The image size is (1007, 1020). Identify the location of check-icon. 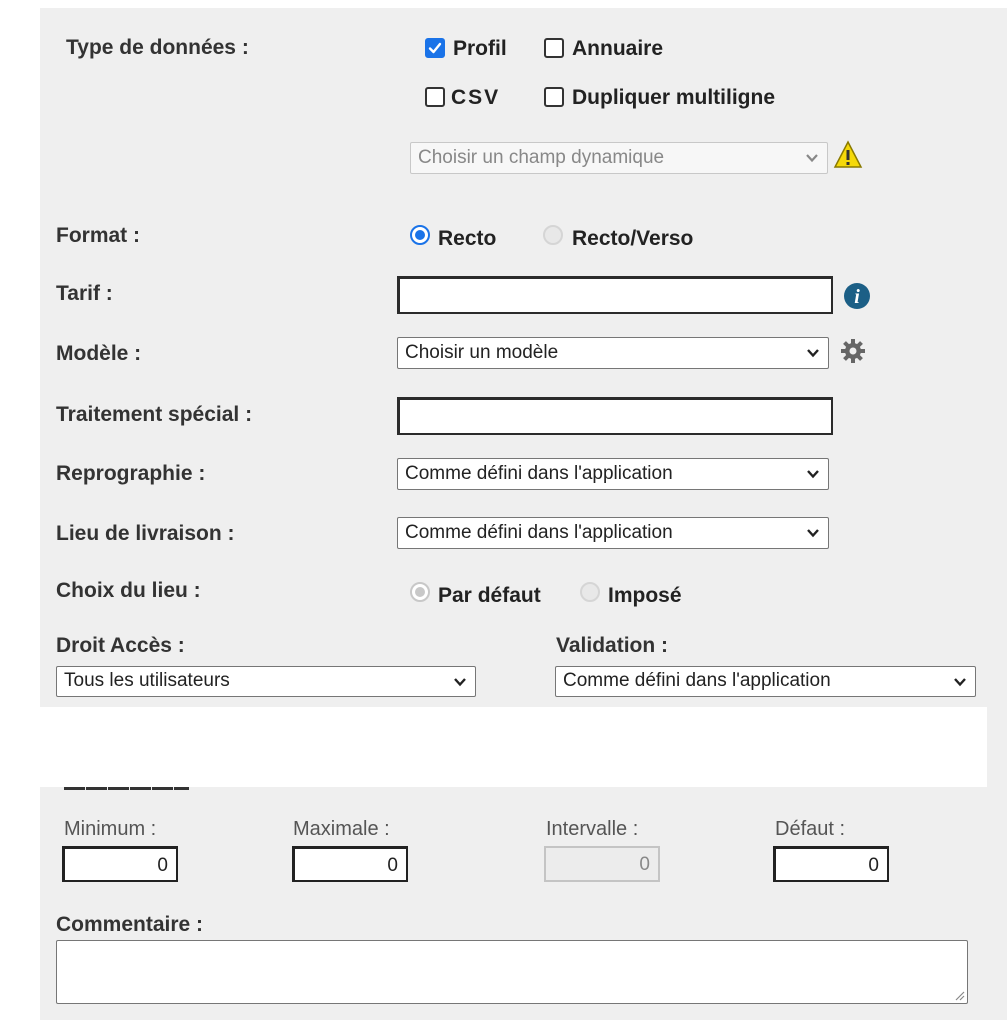
(435, 48).